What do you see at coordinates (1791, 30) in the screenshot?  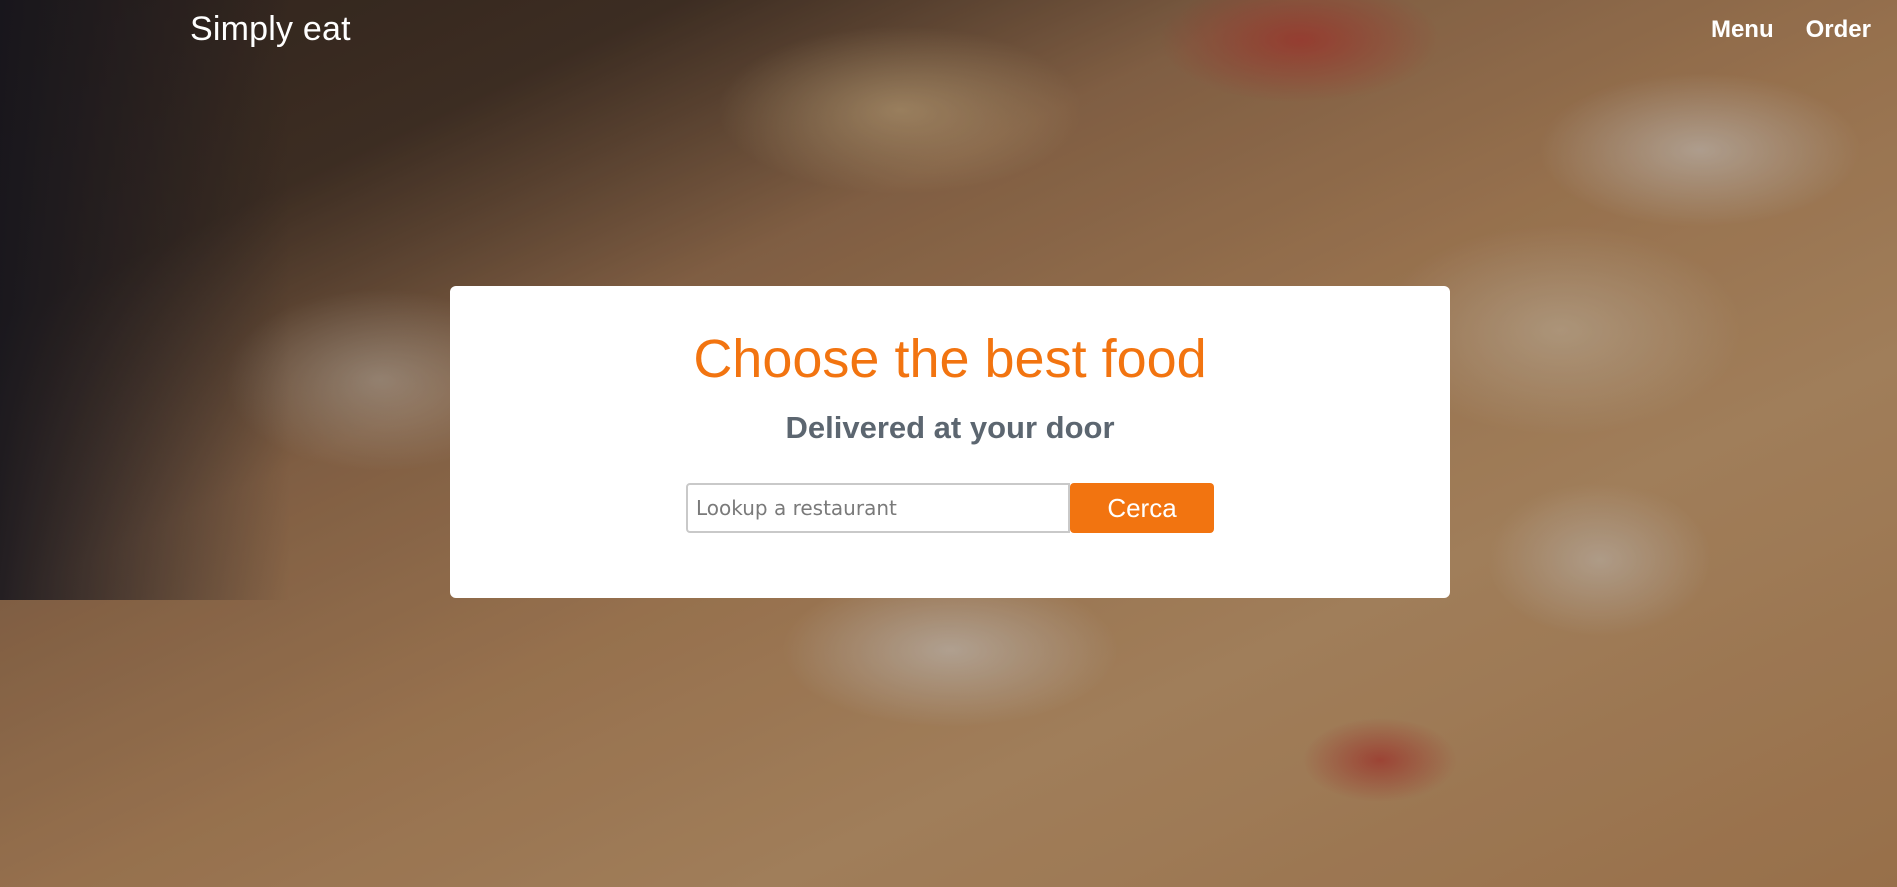 I see `main-nav: Menu Order` at bounding box center [1791, 30].